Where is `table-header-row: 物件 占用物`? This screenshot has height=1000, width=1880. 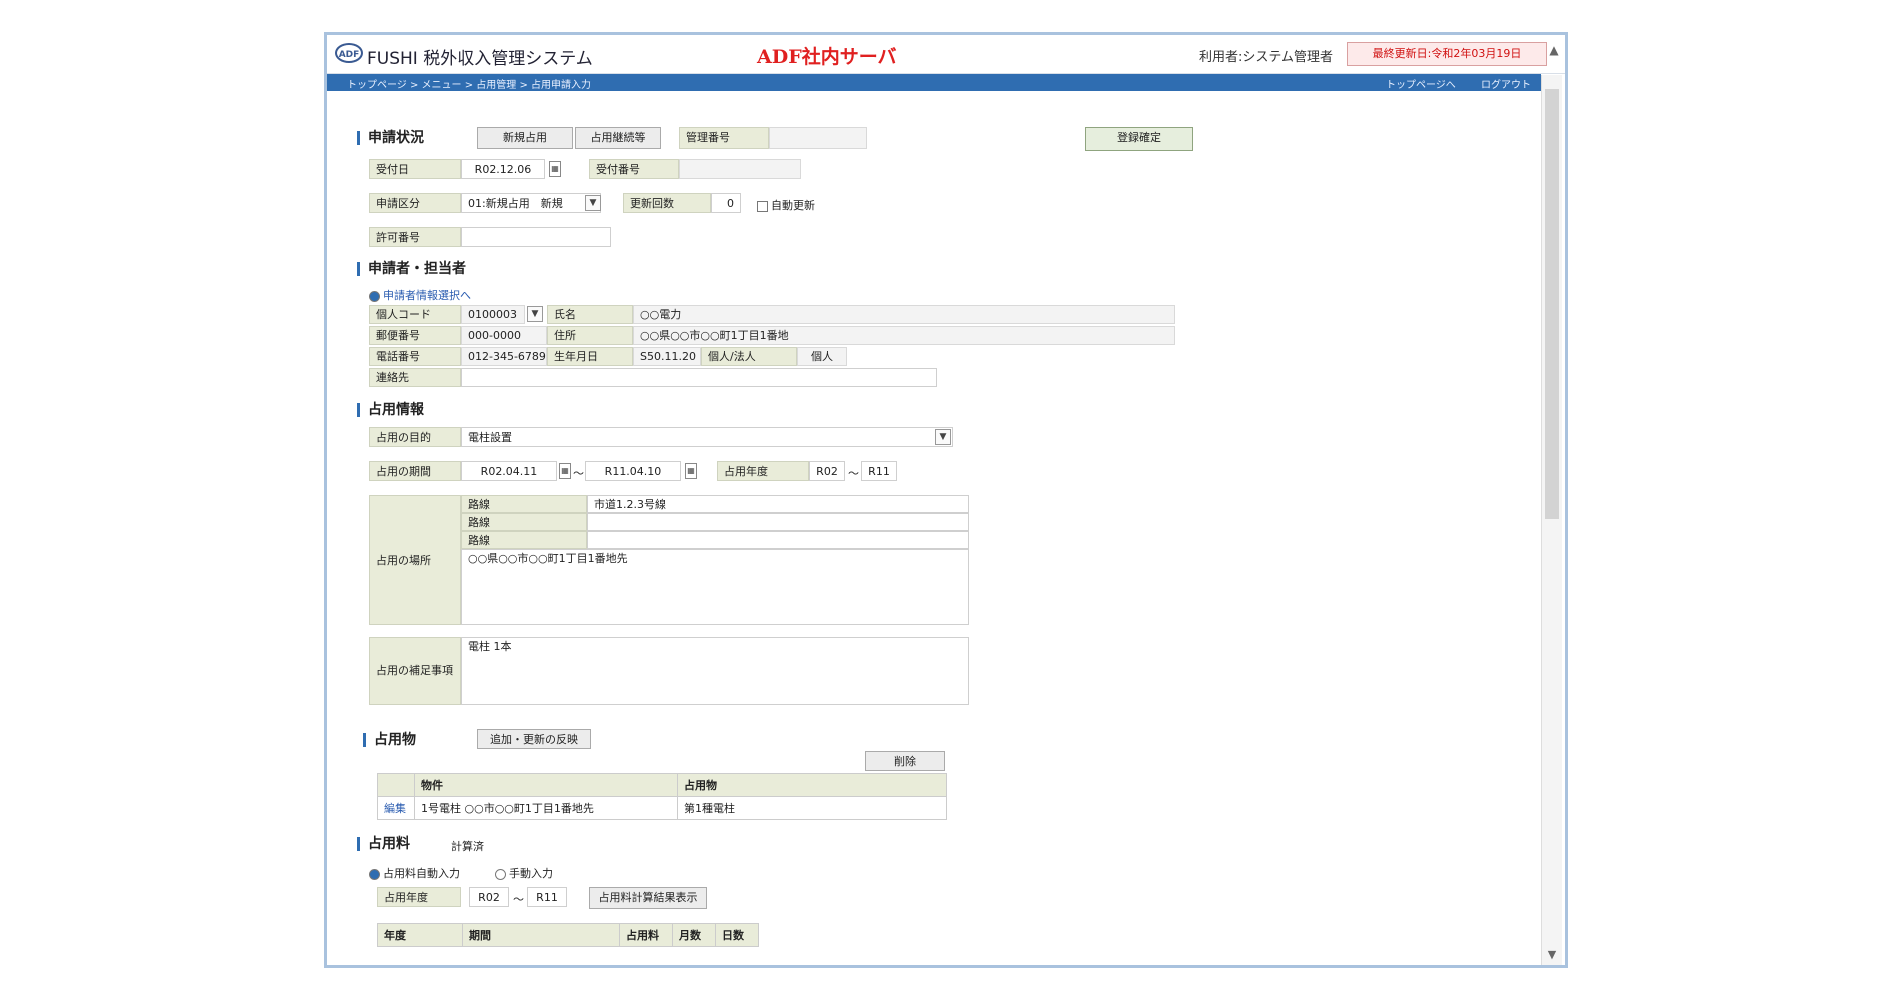 table-header-row: 物件 占用物 is located at coordinates (662, 785).